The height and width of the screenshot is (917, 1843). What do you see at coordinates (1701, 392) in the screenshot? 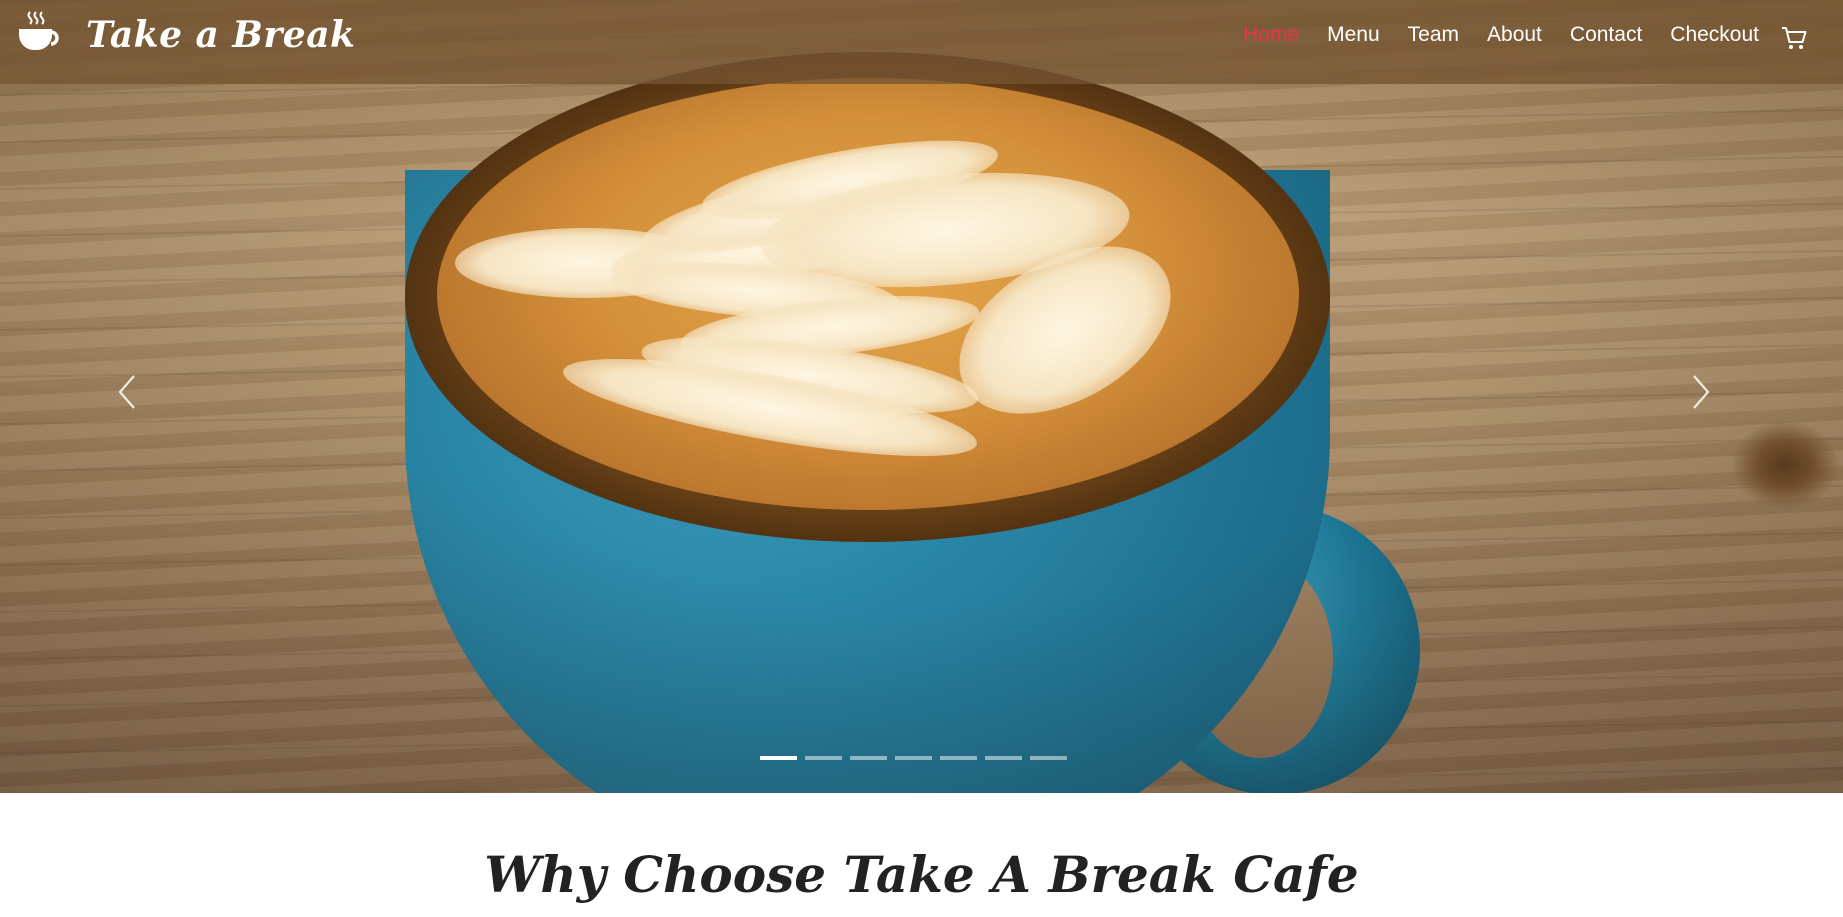
I see `chevron-right-icon` at bounding box center [1701, 392].